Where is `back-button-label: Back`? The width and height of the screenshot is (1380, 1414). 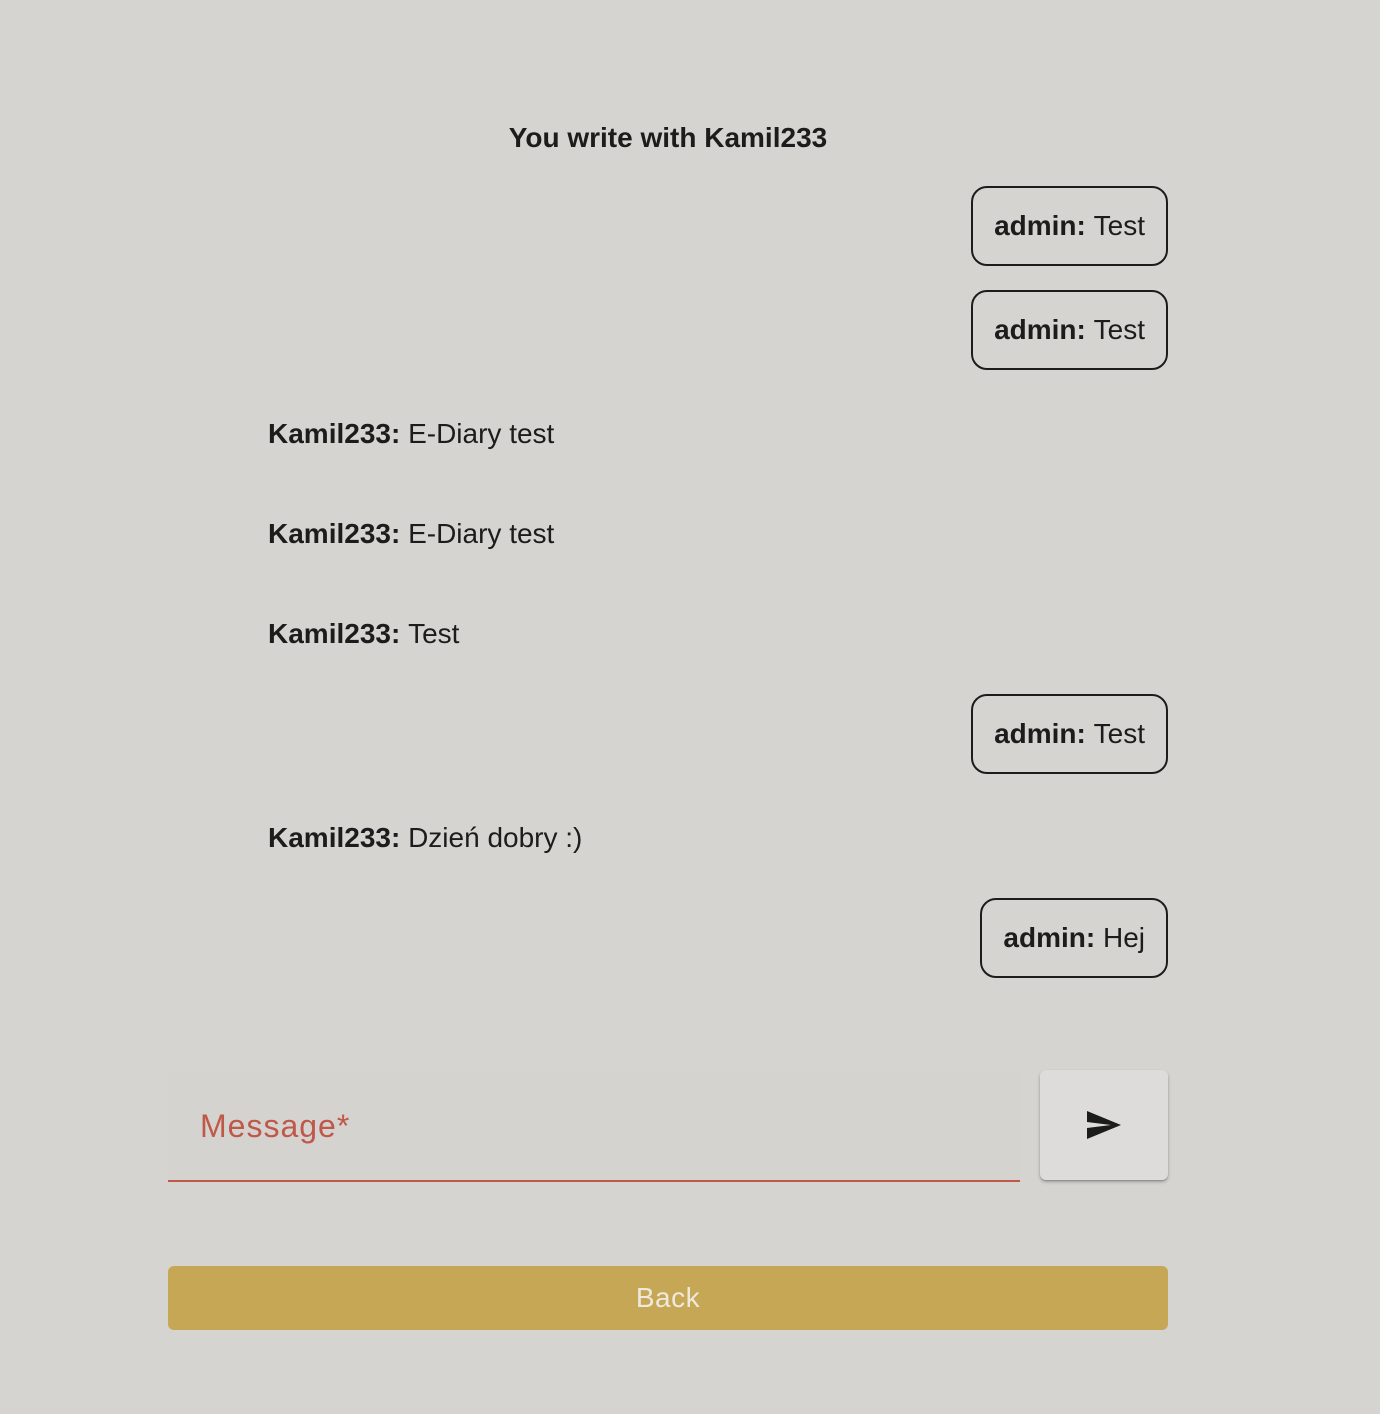
back-button-label: Back is located at coordinates (668, 1297).